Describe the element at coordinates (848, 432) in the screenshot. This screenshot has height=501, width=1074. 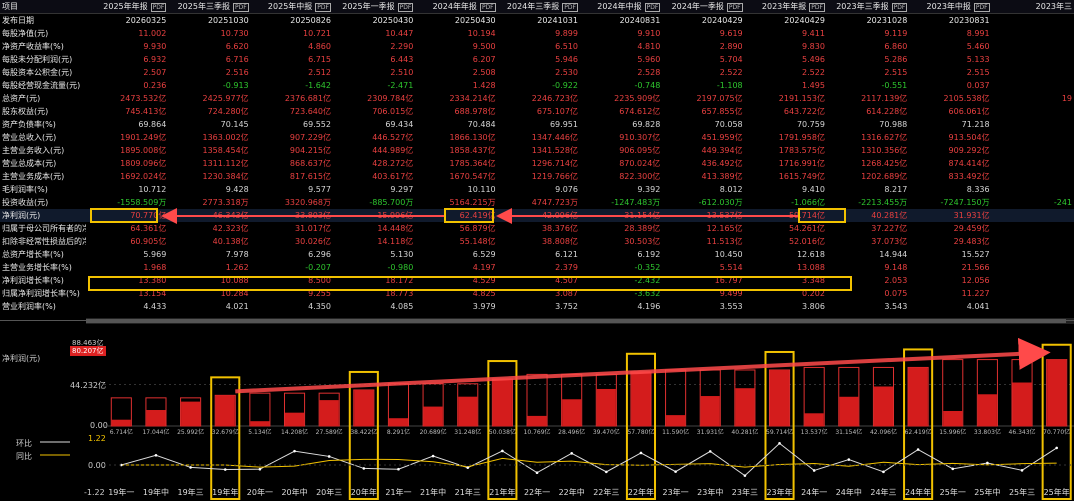
I see `bar-value-label: 31.154亿` at that location.